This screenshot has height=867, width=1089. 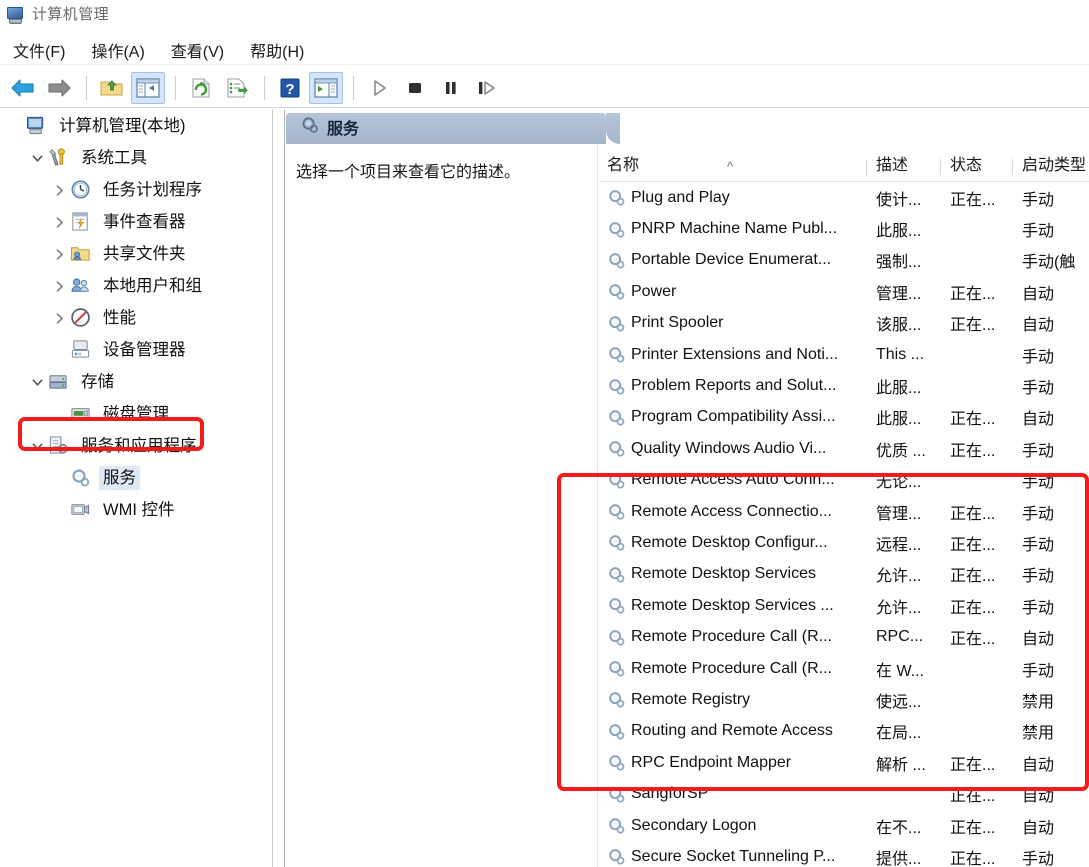 I want to click on service-row: Secure Socket Tunneling P... 提供... 正在... 手动, so click(x=844, y=854).